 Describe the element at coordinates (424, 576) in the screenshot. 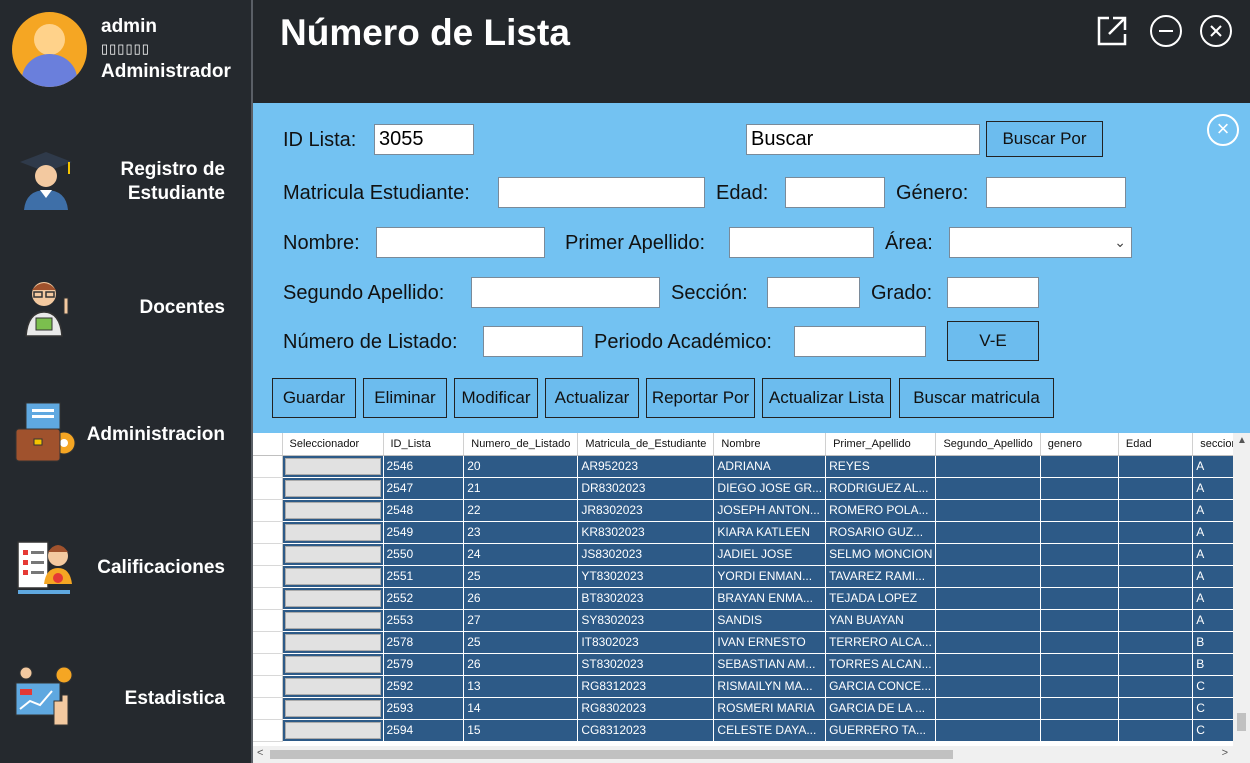

I see `table-cell: 2551` at that location.